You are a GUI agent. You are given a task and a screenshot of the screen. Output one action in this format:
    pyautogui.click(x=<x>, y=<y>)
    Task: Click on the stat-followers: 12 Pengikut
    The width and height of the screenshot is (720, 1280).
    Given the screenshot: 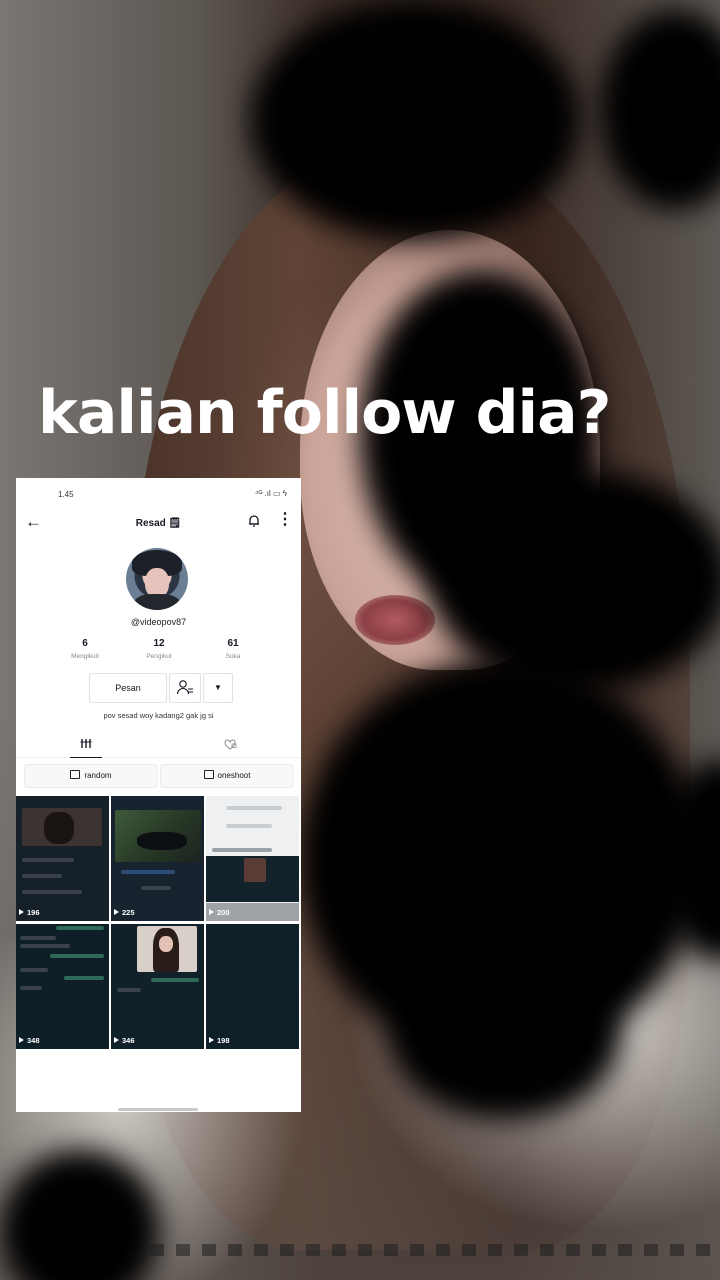 What is the action you would take?
    pyautogui.click(x=159, y=649)
    